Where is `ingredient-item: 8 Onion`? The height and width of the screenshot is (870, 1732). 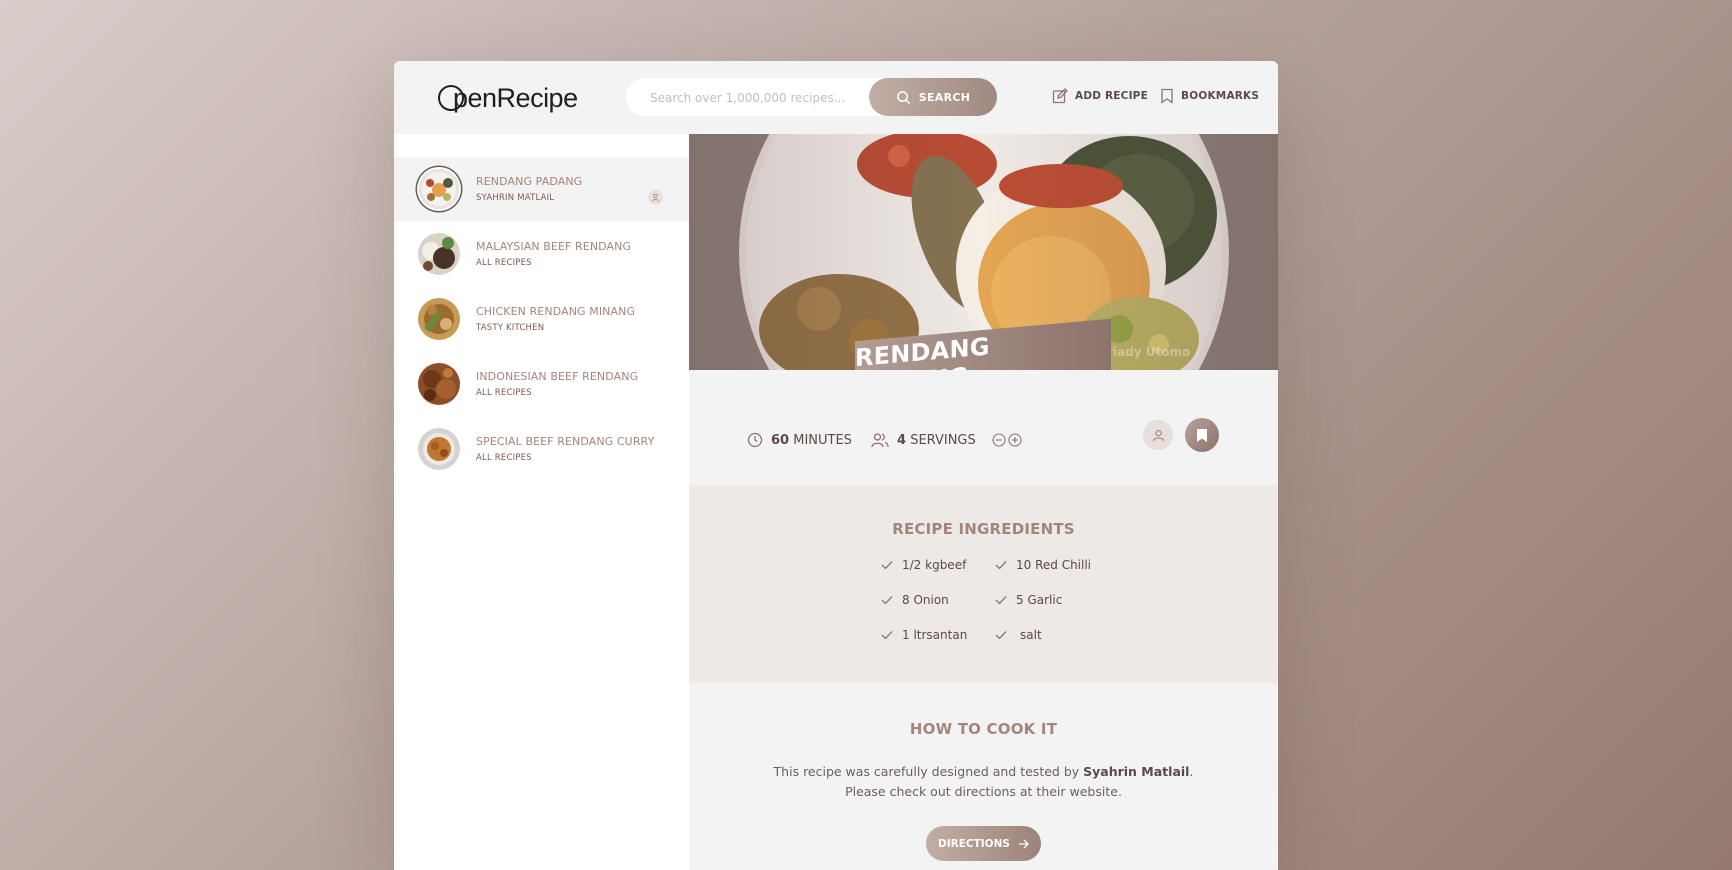
ingredient-item: 8 Onion is located at coordinates (915, 600).